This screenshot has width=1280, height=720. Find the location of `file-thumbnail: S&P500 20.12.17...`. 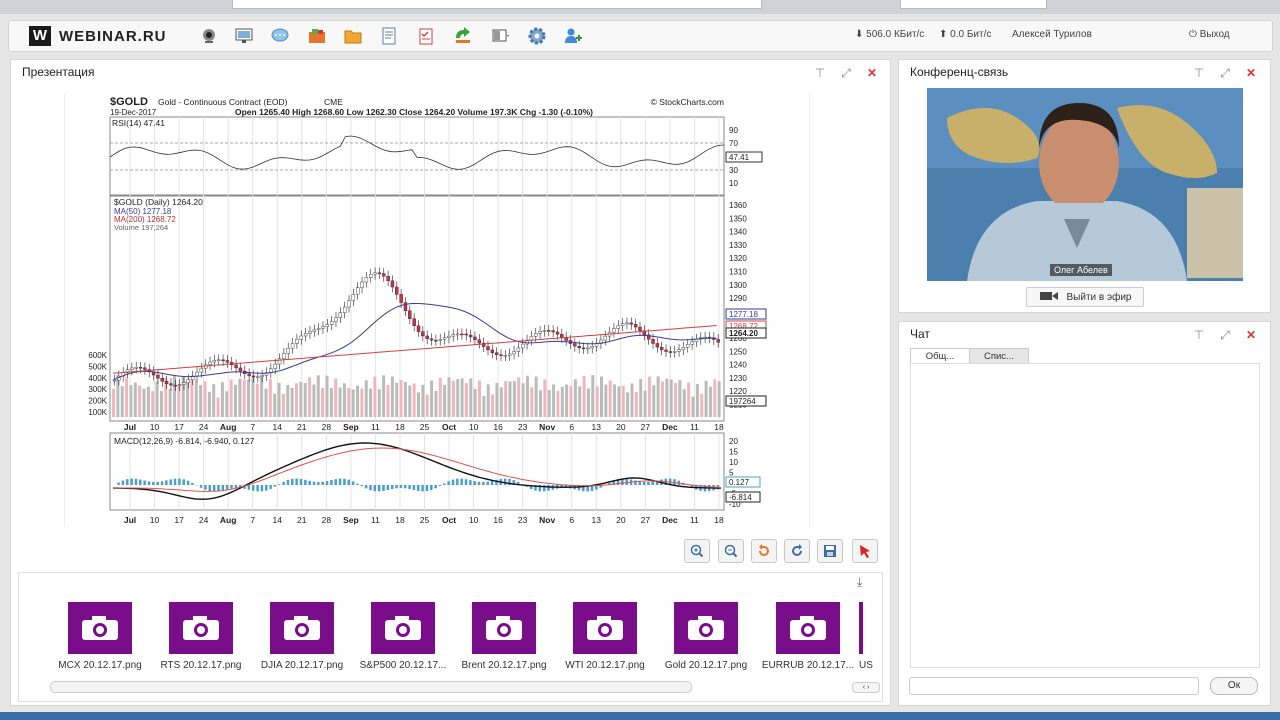

file-thumbnail: S&P500 20.12.17... is located at coordinates (403, 636).